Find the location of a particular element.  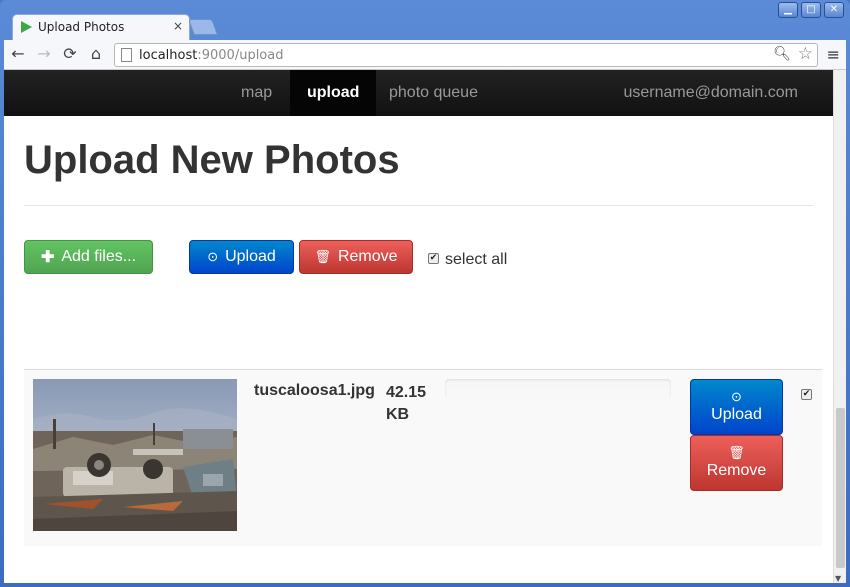

remove-file-button: 🗑︎ Remove is located at coordinates (736, 463).